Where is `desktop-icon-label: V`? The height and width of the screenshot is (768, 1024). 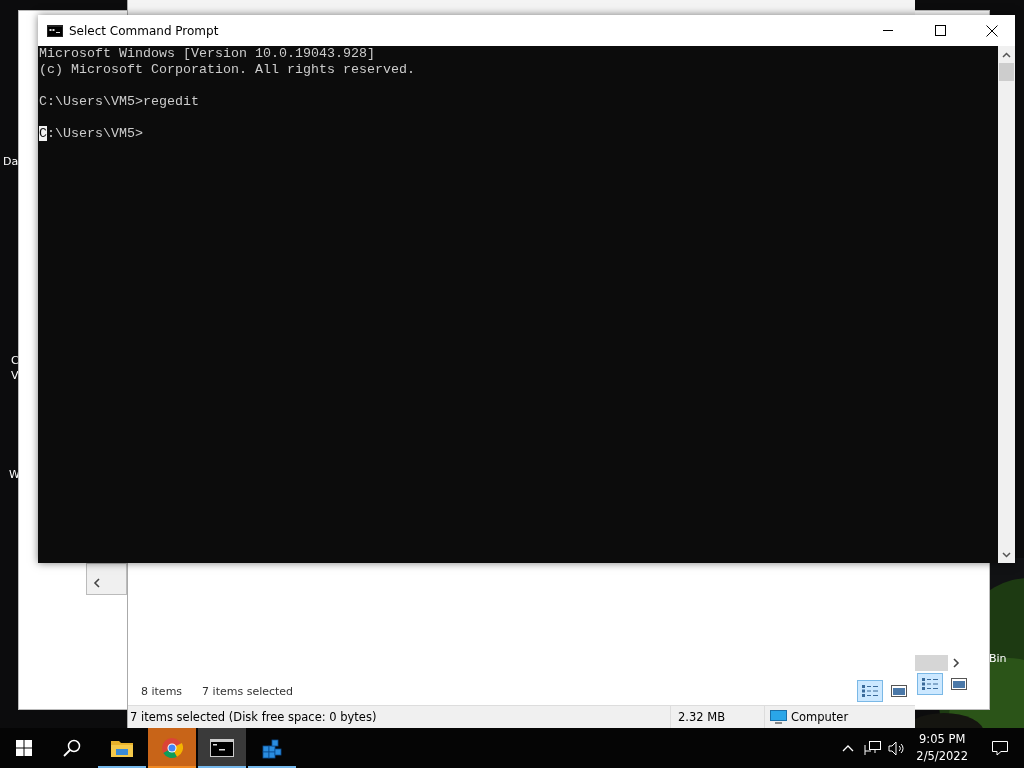
desktop-icon-label: V is located at coordinates (15, 375).